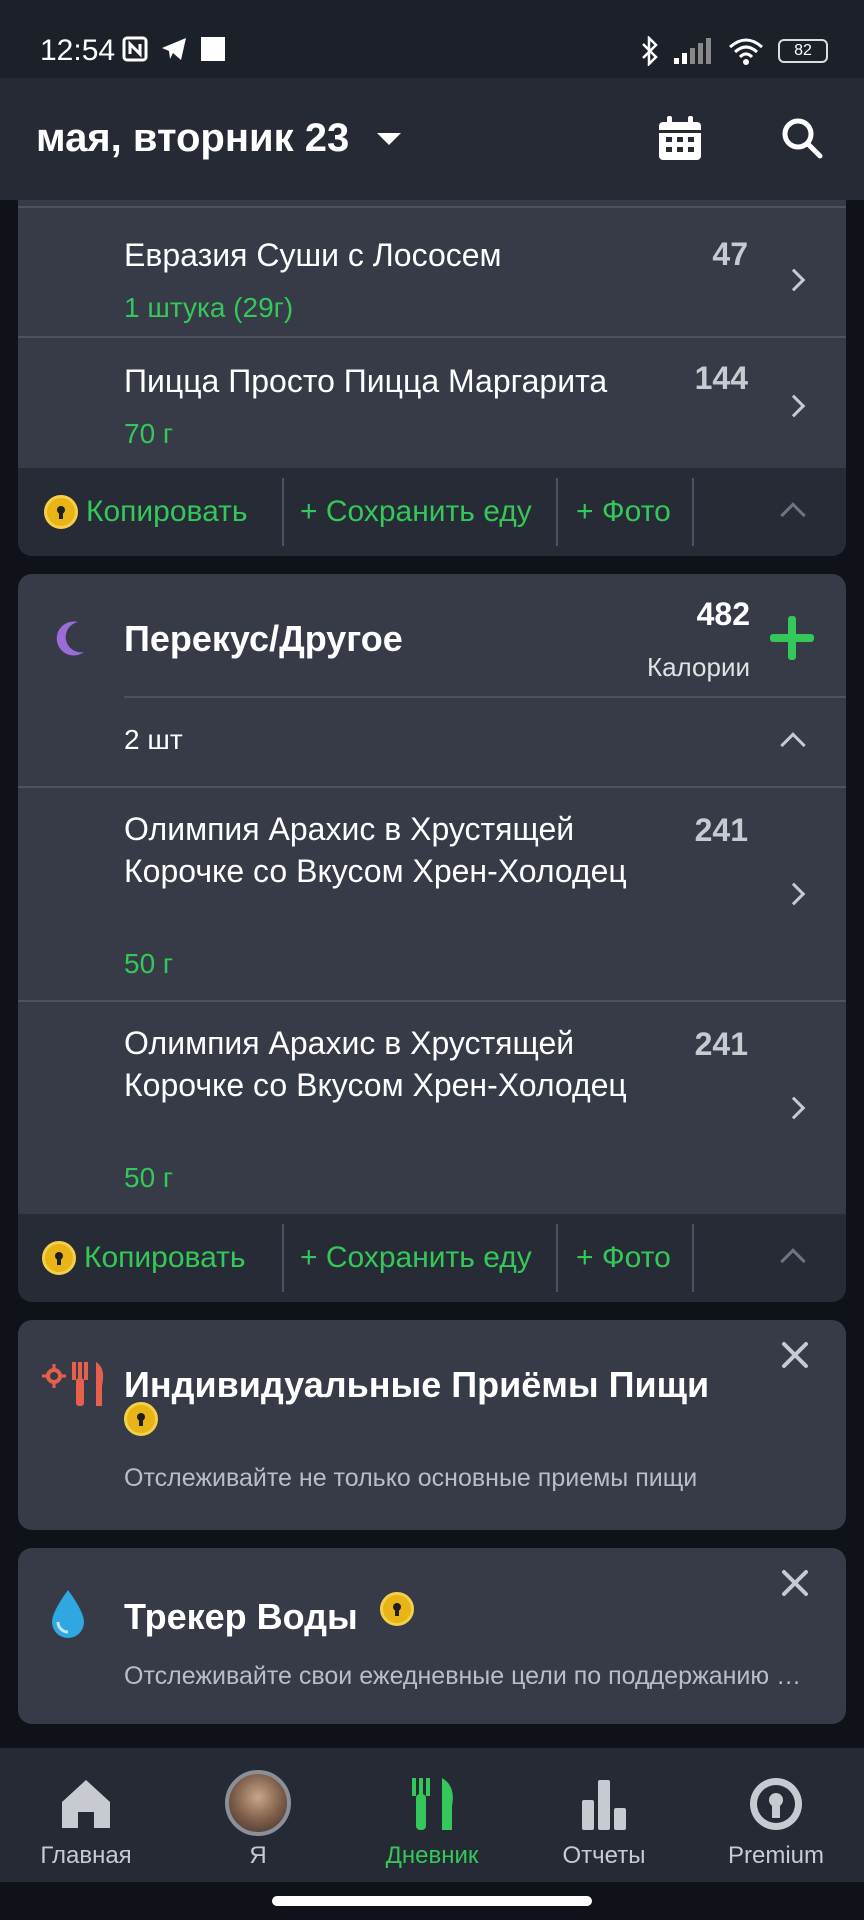 This screenshot has height=1920, width=864. What do you see at coordinates (213, 49) in the screenshot?
I see `square-notification-icon` at bounding box center [213, 49].